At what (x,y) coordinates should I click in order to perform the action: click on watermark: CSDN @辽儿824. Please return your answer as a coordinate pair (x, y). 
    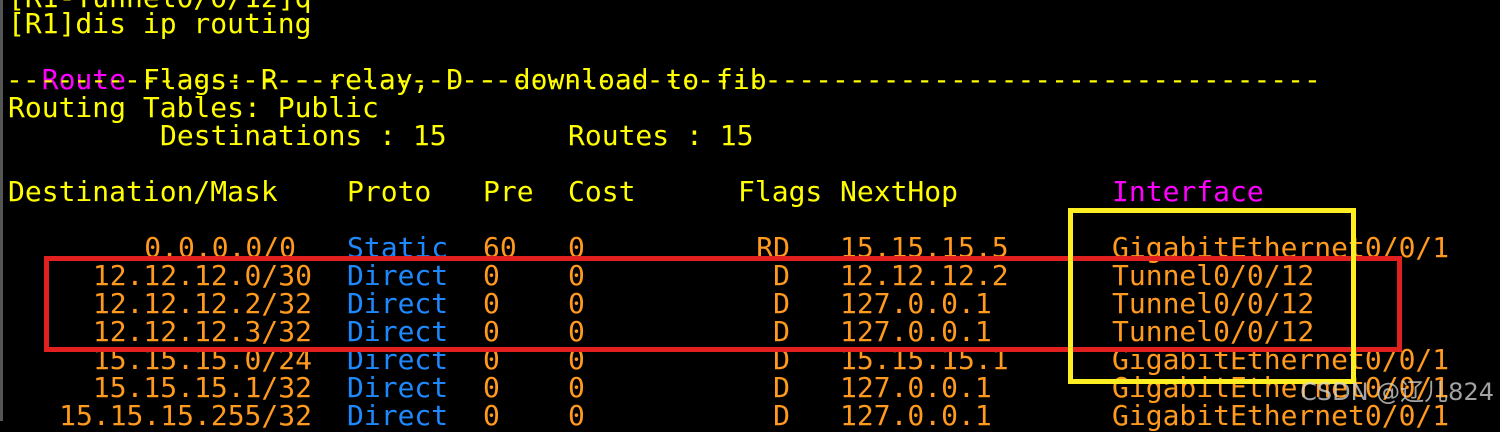
    Looking at the image, I should click on (1397, 392).